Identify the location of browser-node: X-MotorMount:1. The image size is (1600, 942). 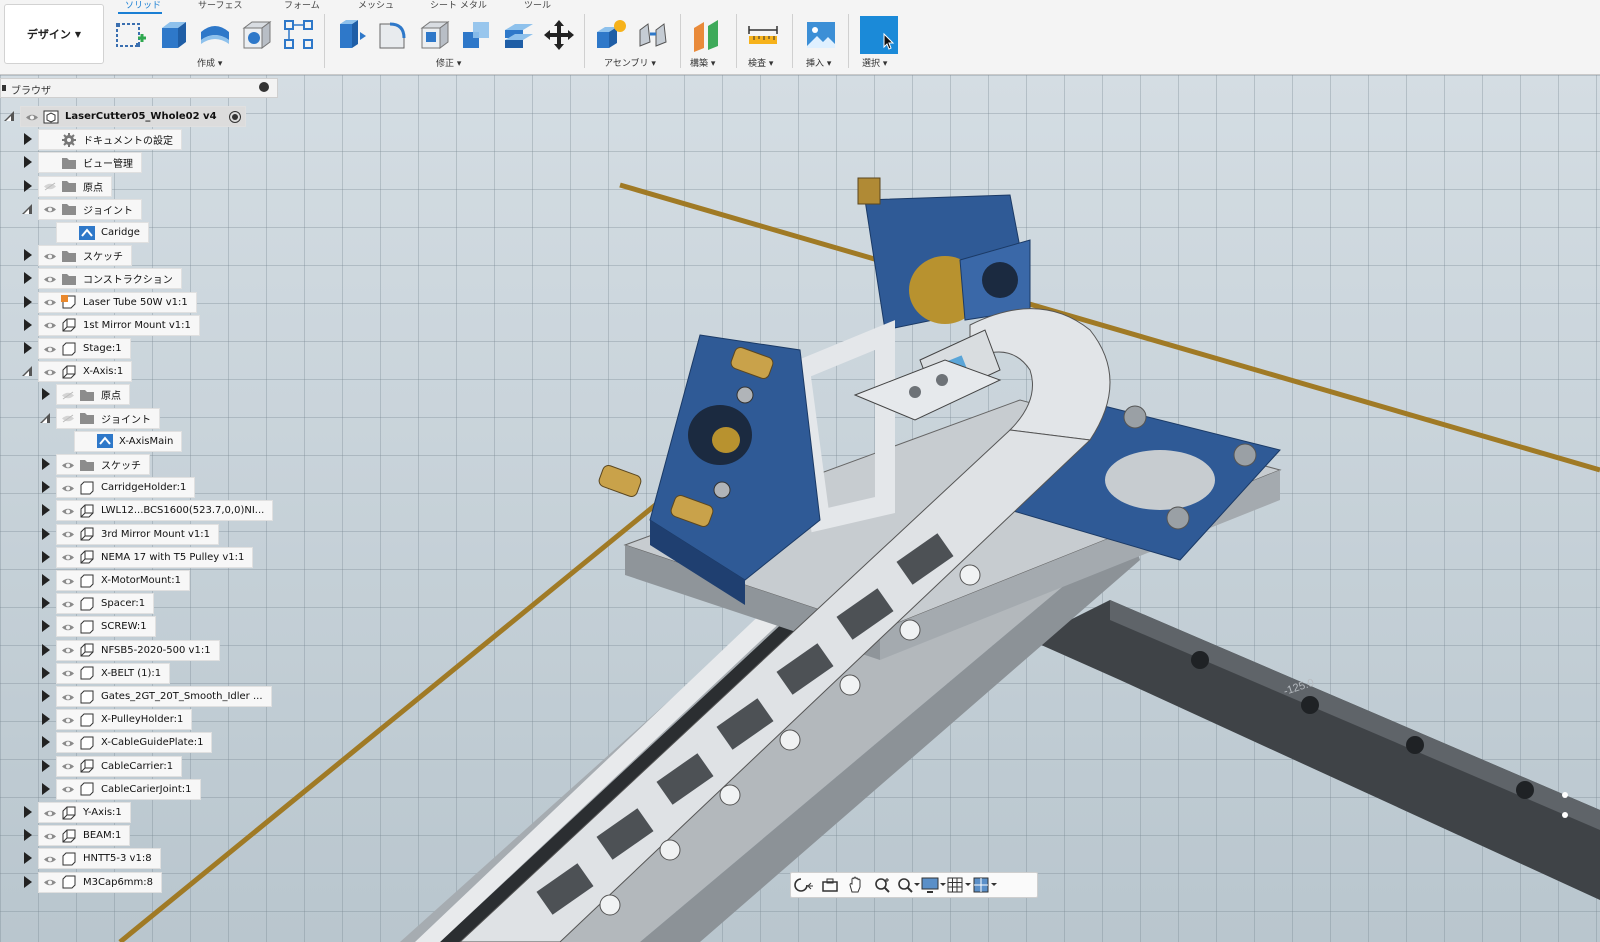
(123, 580).